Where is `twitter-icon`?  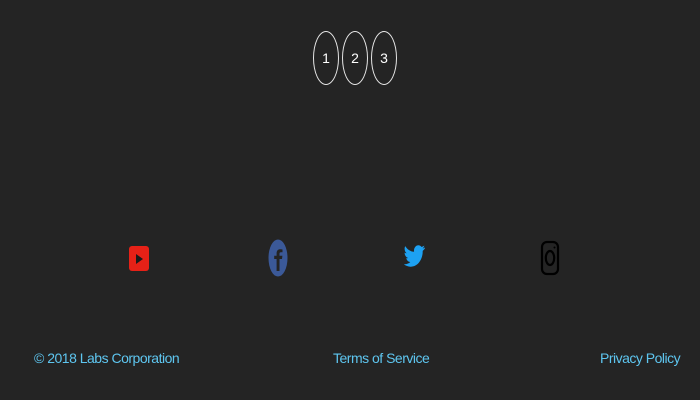
twitter-icon is located at coordinates (414, 256).